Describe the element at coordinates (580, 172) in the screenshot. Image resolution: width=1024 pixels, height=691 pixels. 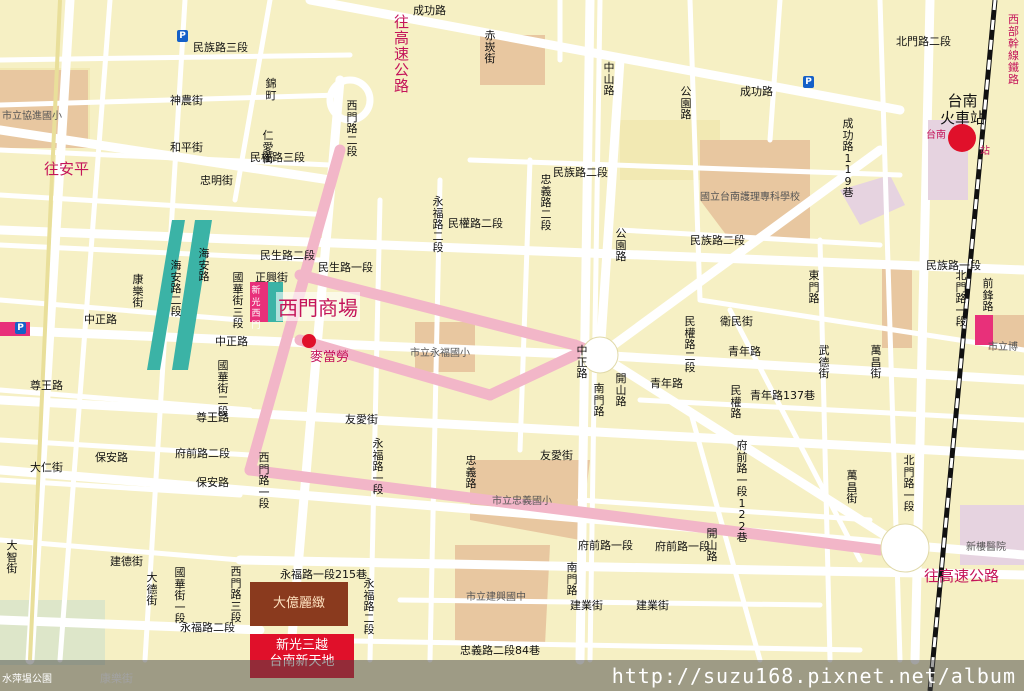
I see `street-minzu-2: 民族路二段` at that location.